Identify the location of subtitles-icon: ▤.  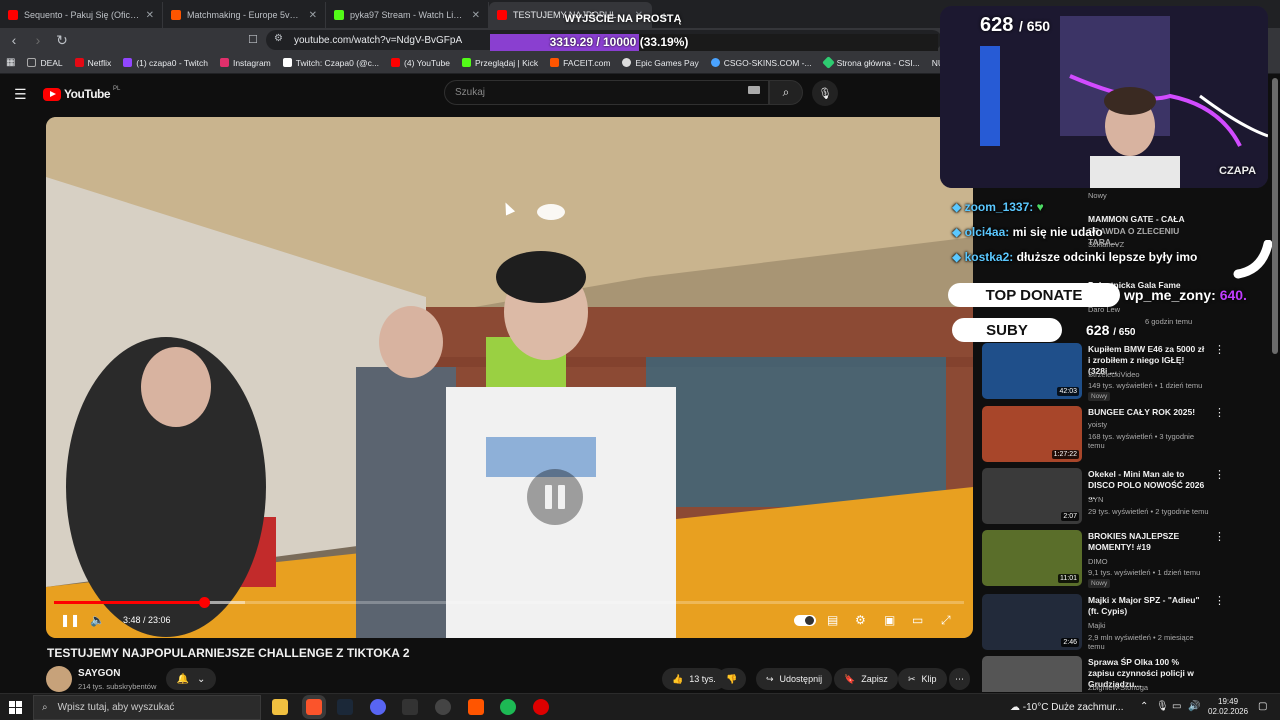
(832, 620).